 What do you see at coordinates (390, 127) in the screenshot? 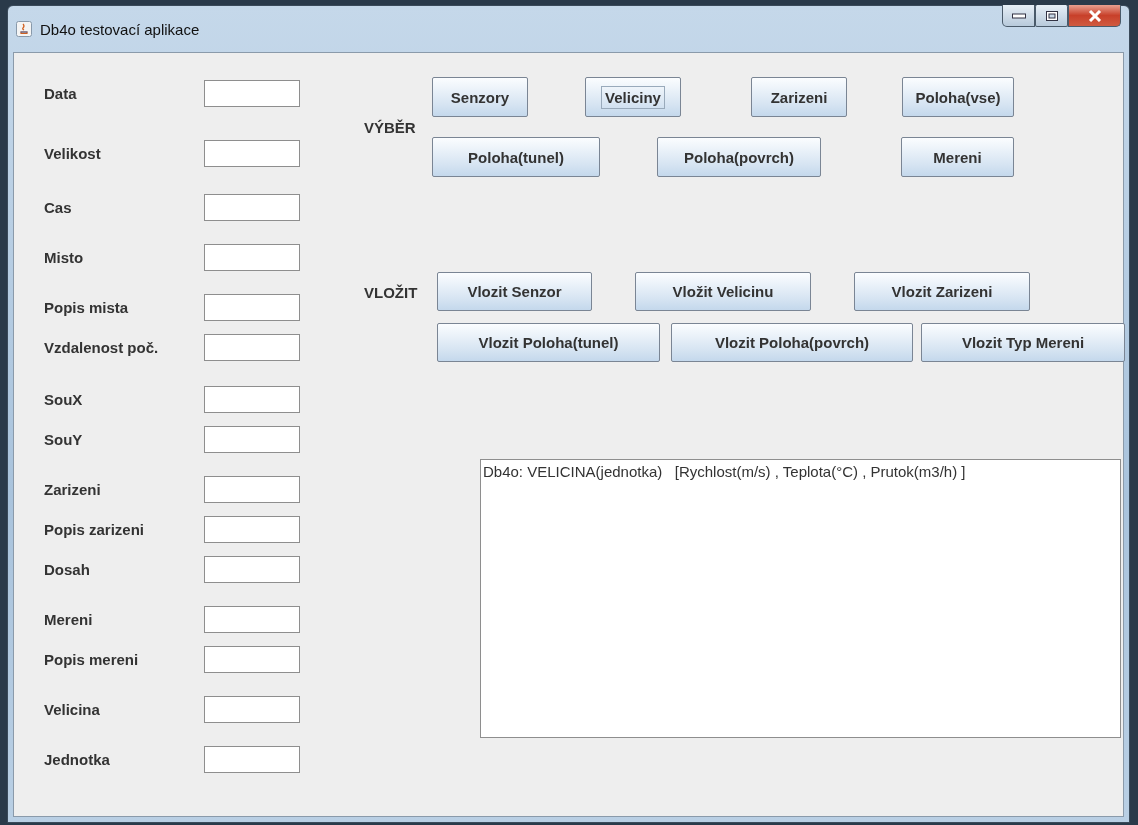
I see `section-label: VÝBĚR` at bounding box center [390, 127].